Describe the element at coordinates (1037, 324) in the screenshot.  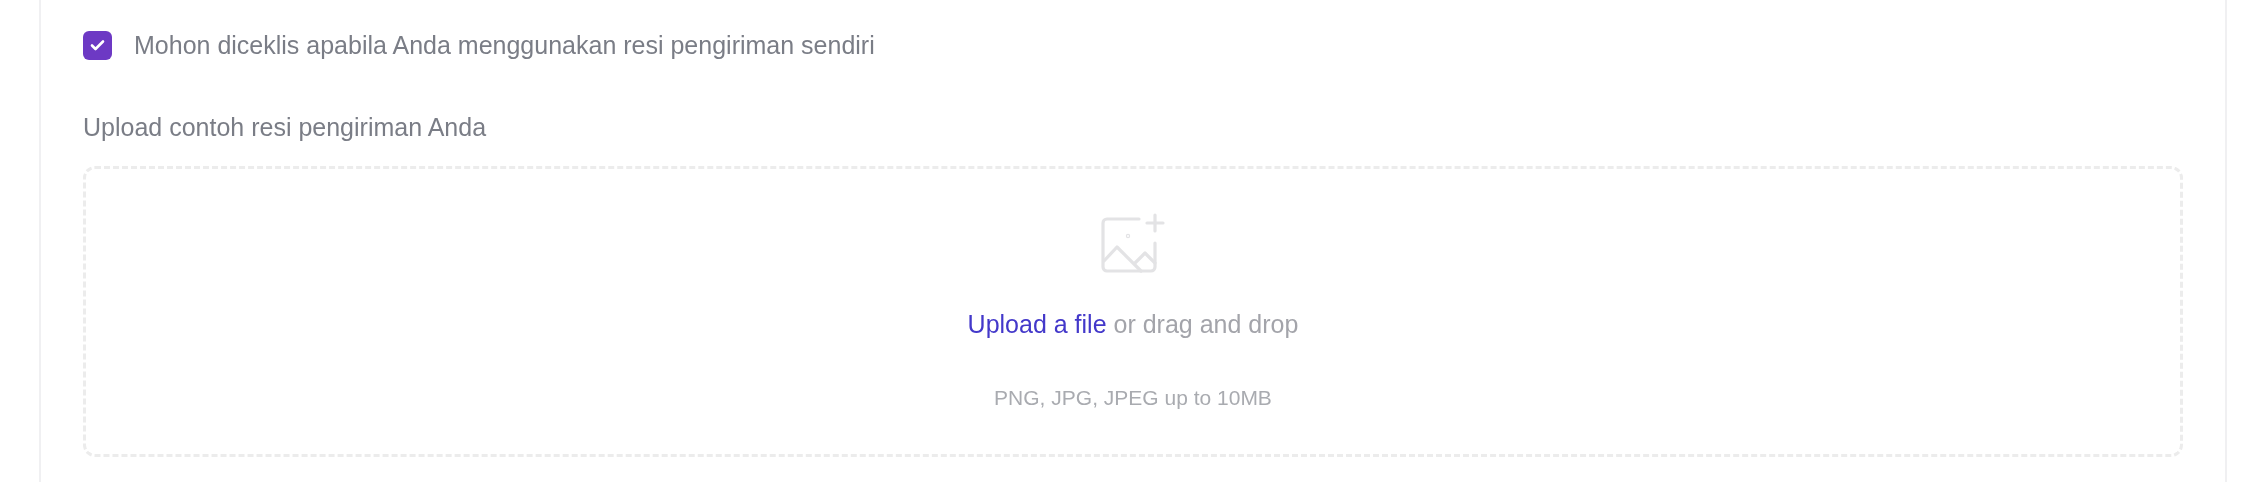
I see `upload-link: Upload a file` at that location.